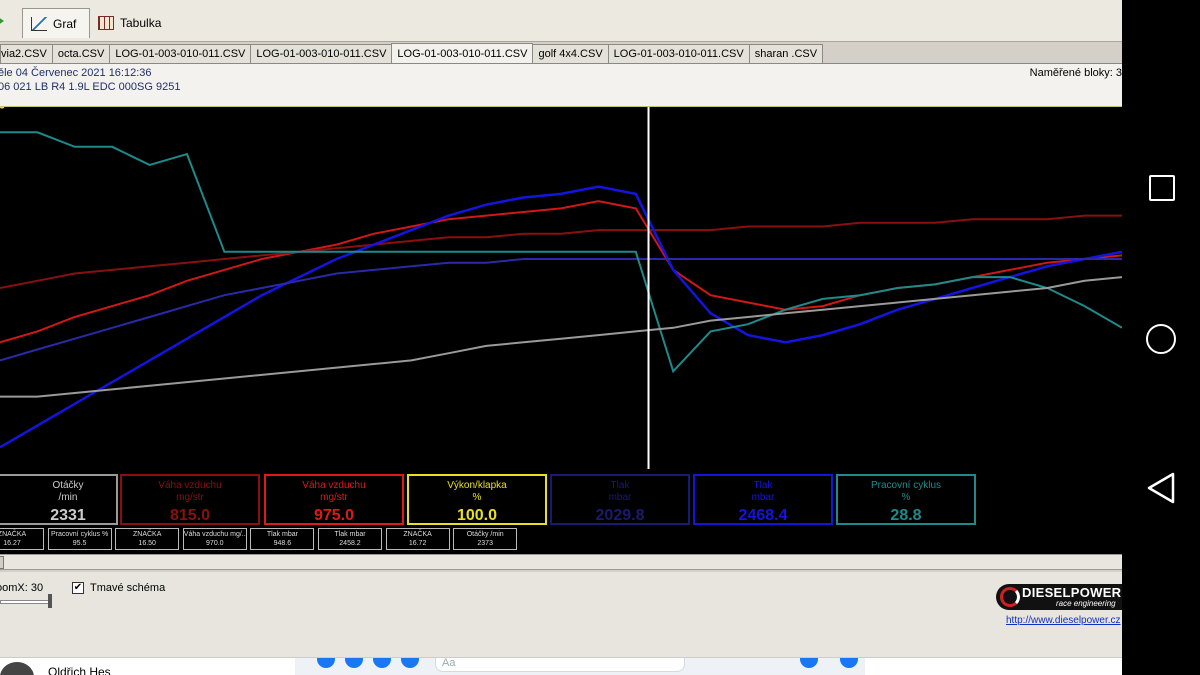 This screenshot has height=675, width=1200. Describe the element at coordinates (1162, 488) in the screenshot. I see `back-icon` at that location.